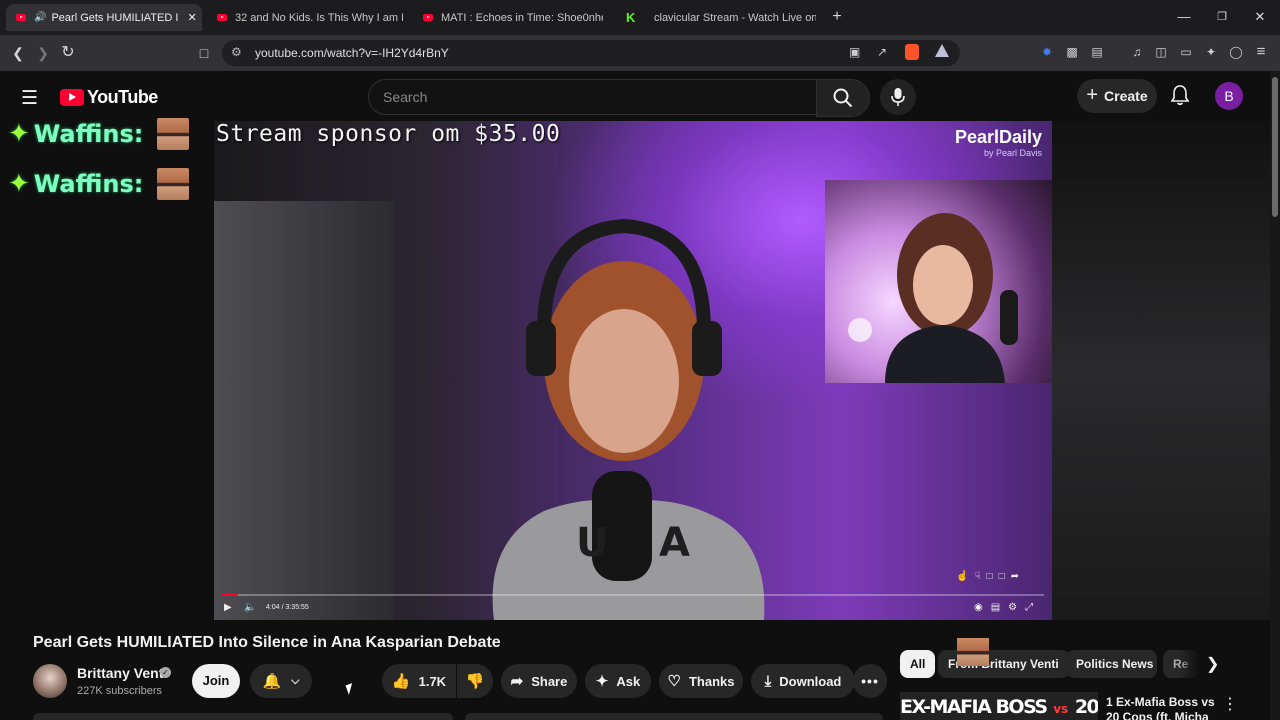  What do you see at coordinates (405, 97) in the screenshot?
I see `search-placeholder: Search` at bounding box center [405, 97].